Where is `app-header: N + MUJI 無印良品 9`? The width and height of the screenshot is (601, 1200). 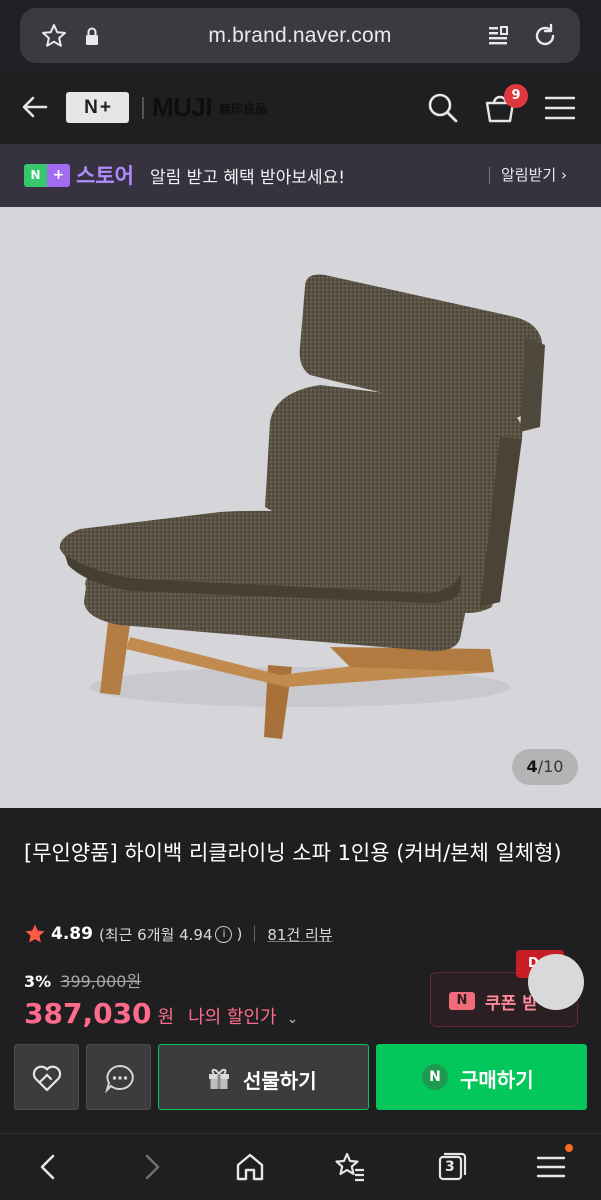 app-header: N + MUJI 無印良品 9 is located at coordinates (300, 107).